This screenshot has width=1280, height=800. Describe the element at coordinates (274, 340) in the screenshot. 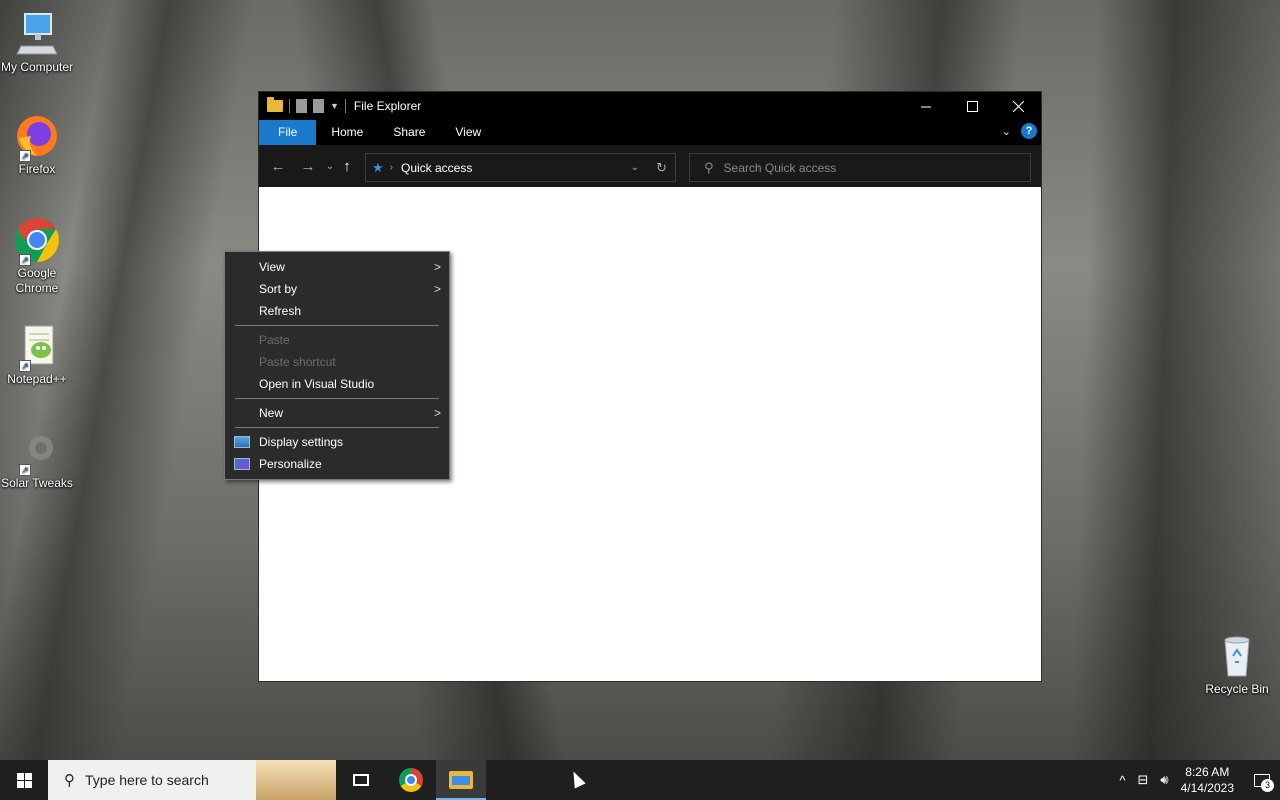

I see `menu-item-paste: Paste` at that location.